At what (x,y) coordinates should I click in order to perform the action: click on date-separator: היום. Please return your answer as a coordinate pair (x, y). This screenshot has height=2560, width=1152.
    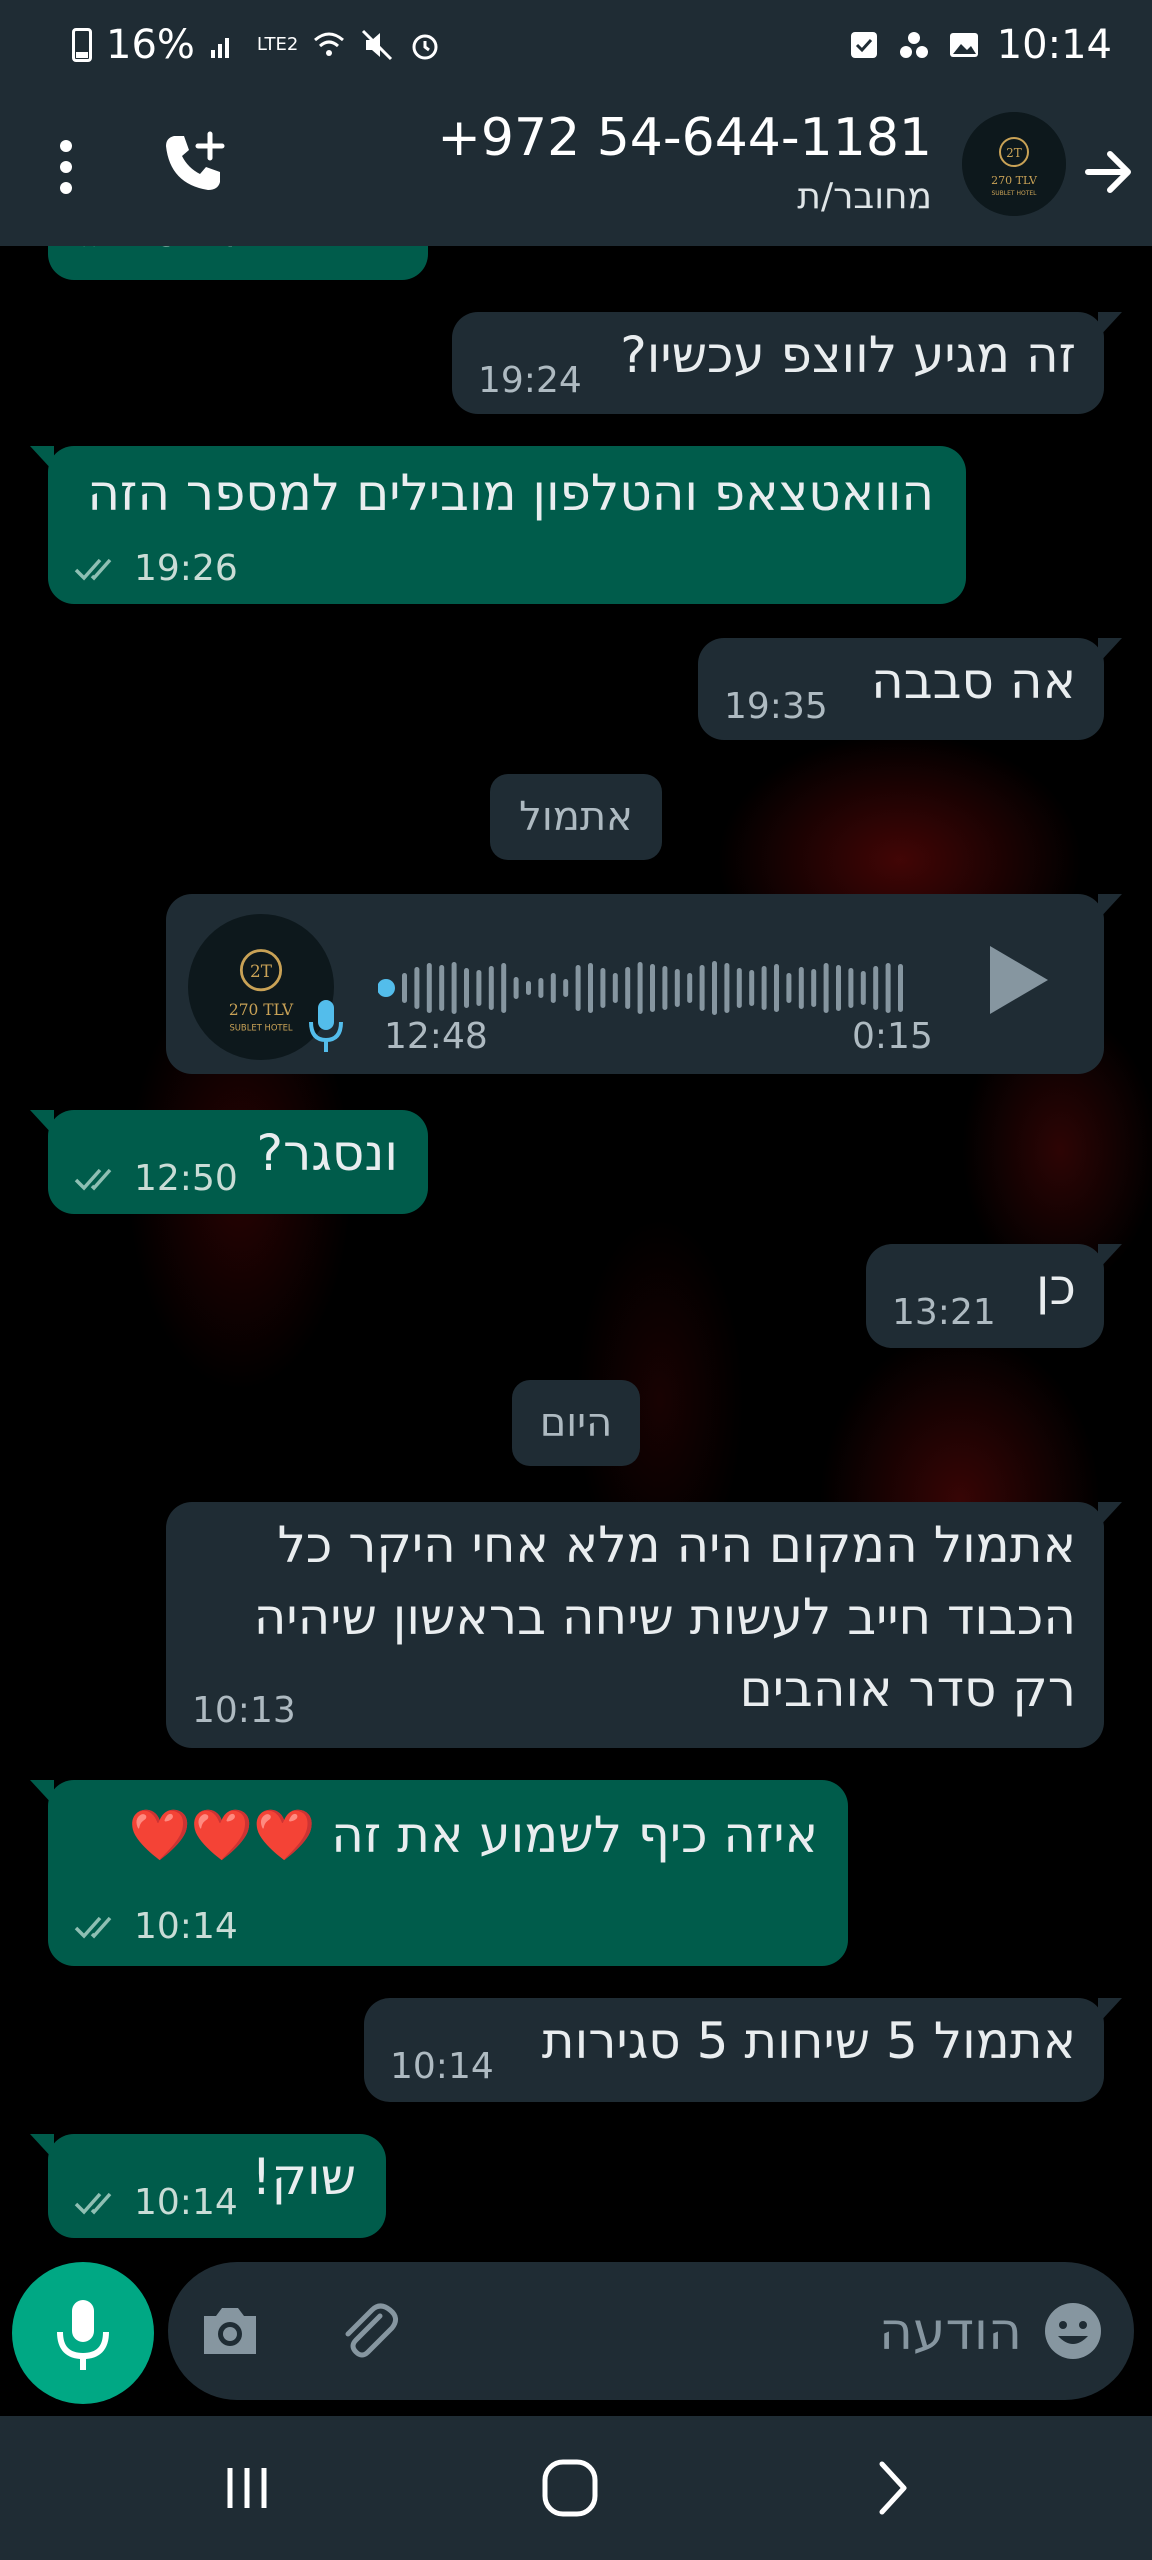
    Looking at the image, I should click on (576, 1423).